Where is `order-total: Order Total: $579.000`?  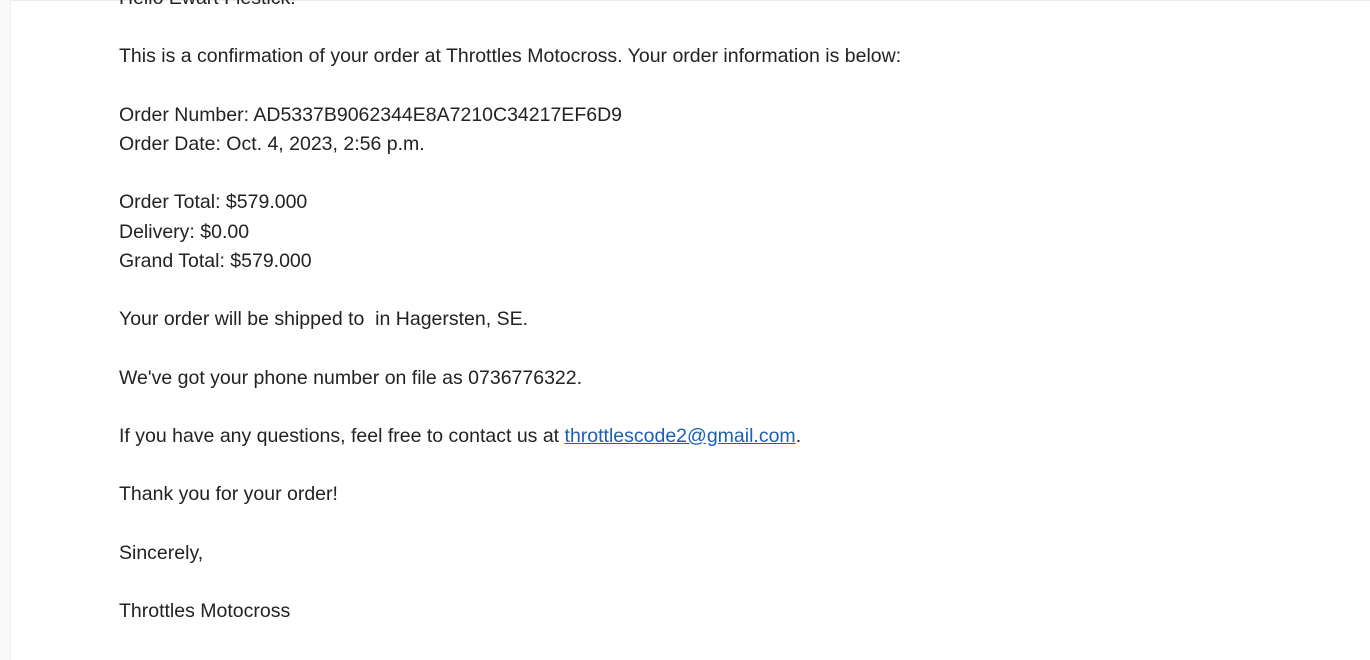 order-total: Order Total: $579.000 is located at coordinates (213, 202).